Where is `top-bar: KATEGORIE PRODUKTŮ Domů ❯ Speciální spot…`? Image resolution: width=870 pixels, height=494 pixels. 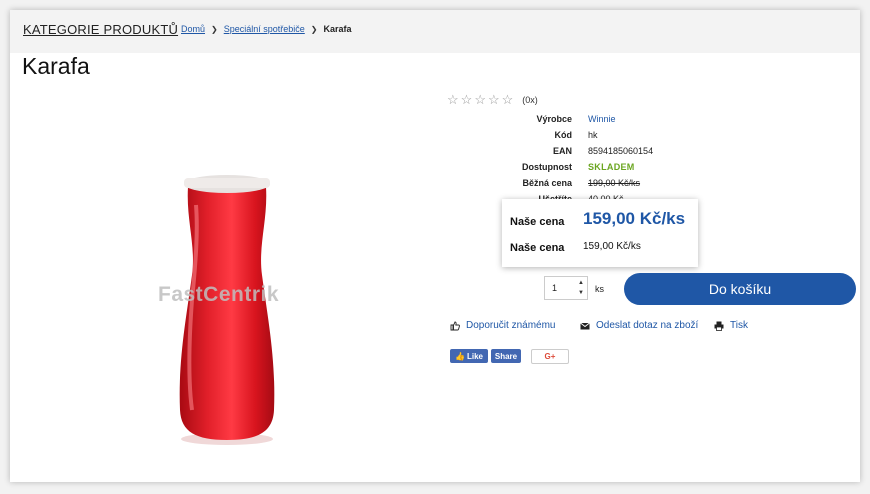
top-bar: KATEGORIE PRODUKTŮ Domů ❯ Speciální spot… is located at coordinates (435, 31).